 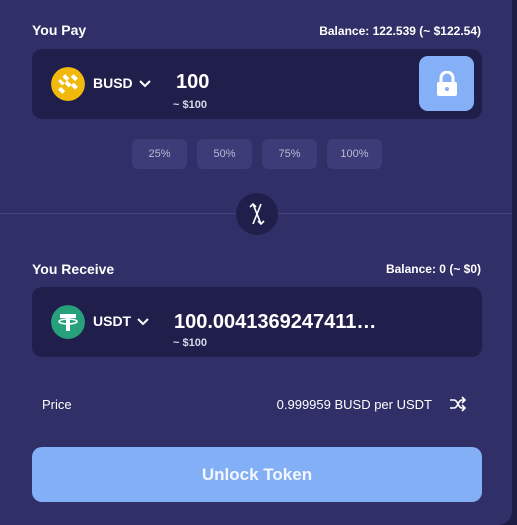 I want to click on receive-balance: Balance: 0 (~ $0), so click(x=433, y=269).